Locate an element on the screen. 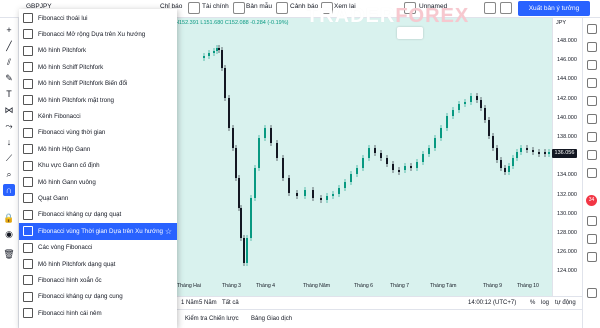  arrow-down-icon: ↓ is located at coordinates (9, 142).